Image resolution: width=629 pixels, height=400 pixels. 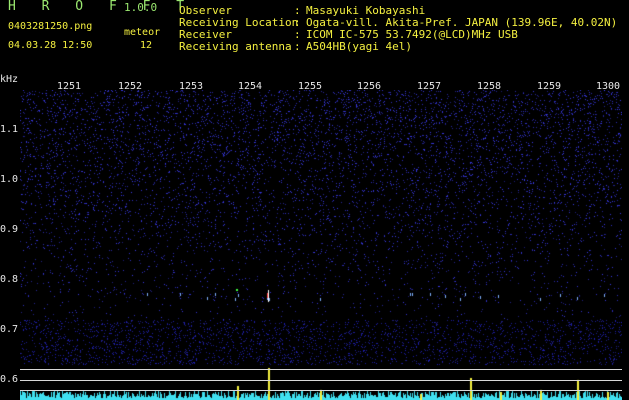 What do you see at coordinates (235, 46) in the screenshot?
I see `antenna-label: Receiving antenna` at bounding box center [235, 46].